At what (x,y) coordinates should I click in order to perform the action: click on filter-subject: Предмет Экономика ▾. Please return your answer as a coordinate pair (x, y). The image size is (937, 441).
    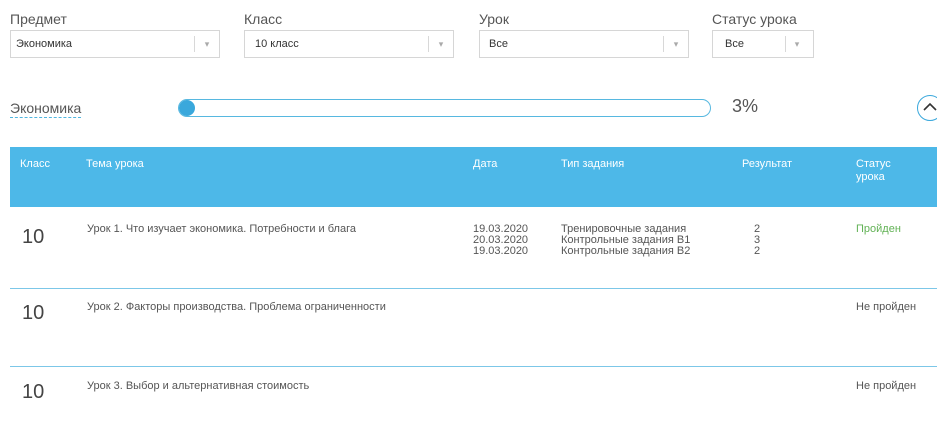
    Looking at the image, I should click on (115, 34).